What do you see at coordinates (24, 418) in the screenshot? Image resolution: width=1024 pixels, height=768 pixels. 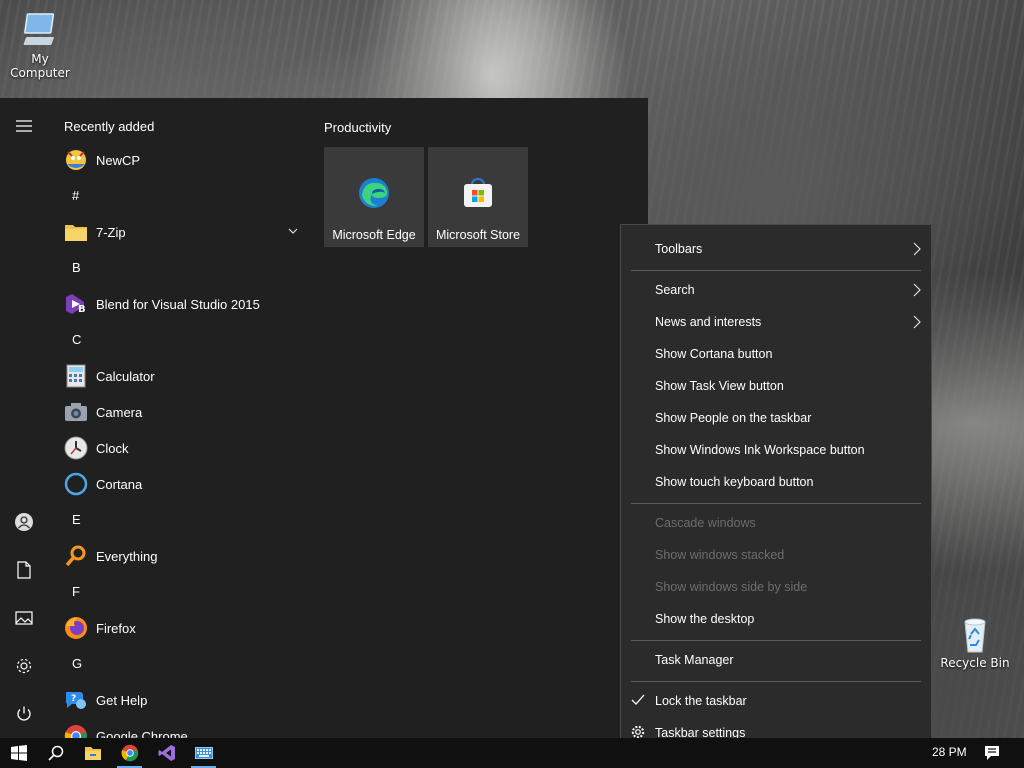 I see `start-rail` at bounding box center [24, 418].